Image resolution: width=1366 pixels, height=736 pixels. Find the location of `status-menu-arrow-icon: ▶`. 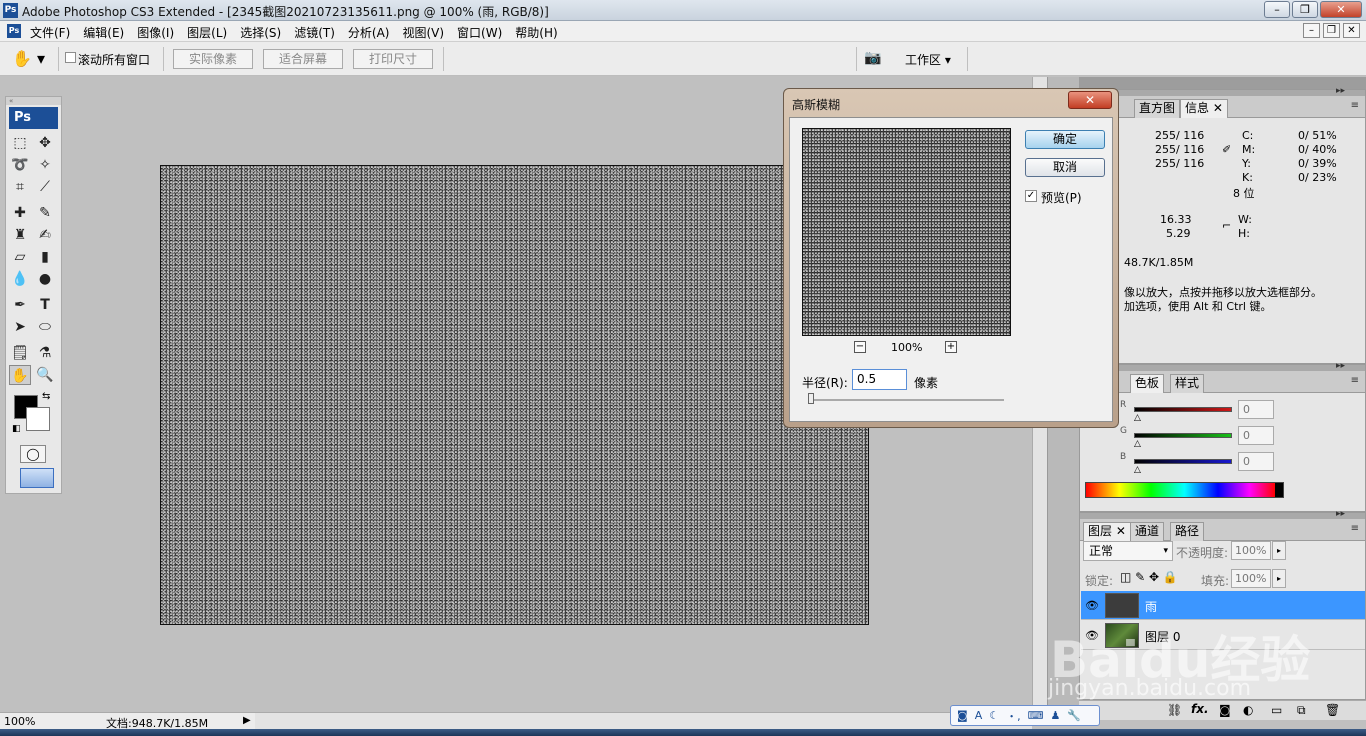

status-menu-arrow-icon: ▶ is located at coordinates (247, 720).